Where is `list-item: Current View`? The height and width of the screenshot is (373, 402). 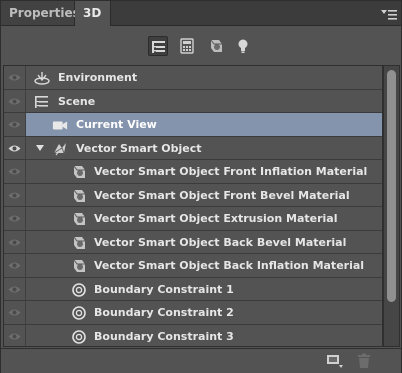
list-item: Current View is located at coordinates (193, 125).